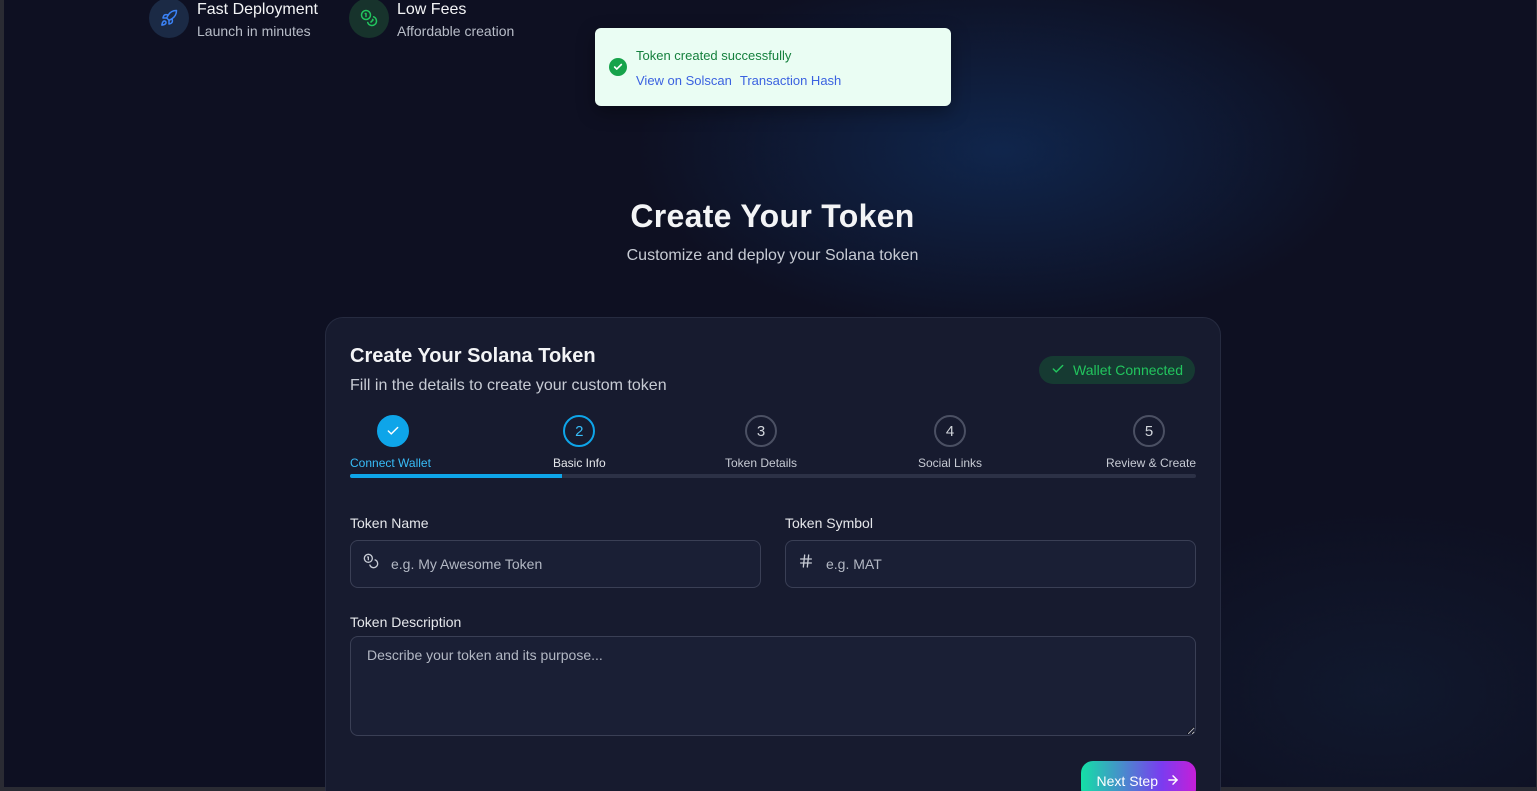 This screenshot has height=791, width=1537. I want to click on hash-icon, so click(806, 563).